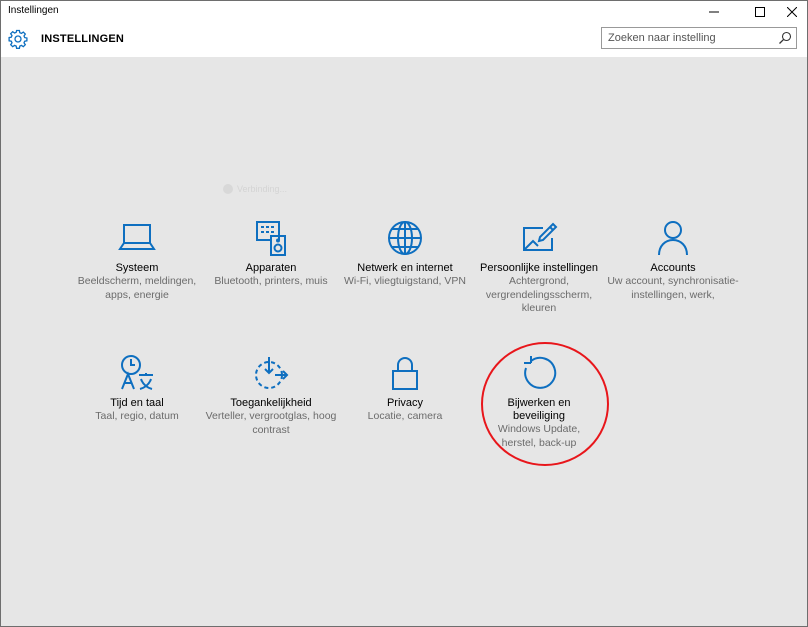 Image resolution: width=808 pixels, height=627 pixels. What do you see at coordinates (271, 268) in the screenshot?
I see `tile-name: Apparaten` at bounding box center [271, 268].